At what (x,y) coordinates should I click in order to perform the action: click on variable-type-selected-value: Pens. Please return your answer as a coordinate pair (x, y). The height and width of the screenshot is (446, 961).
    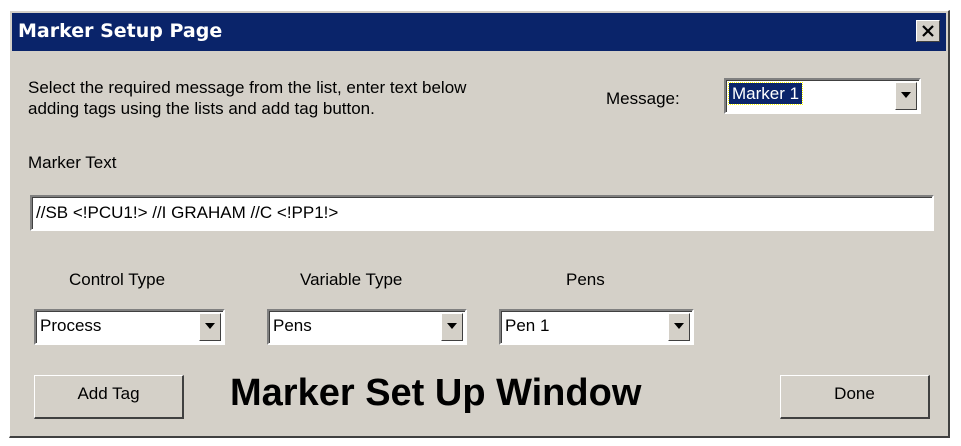
    Looking at the image, I should click on (292, 325).